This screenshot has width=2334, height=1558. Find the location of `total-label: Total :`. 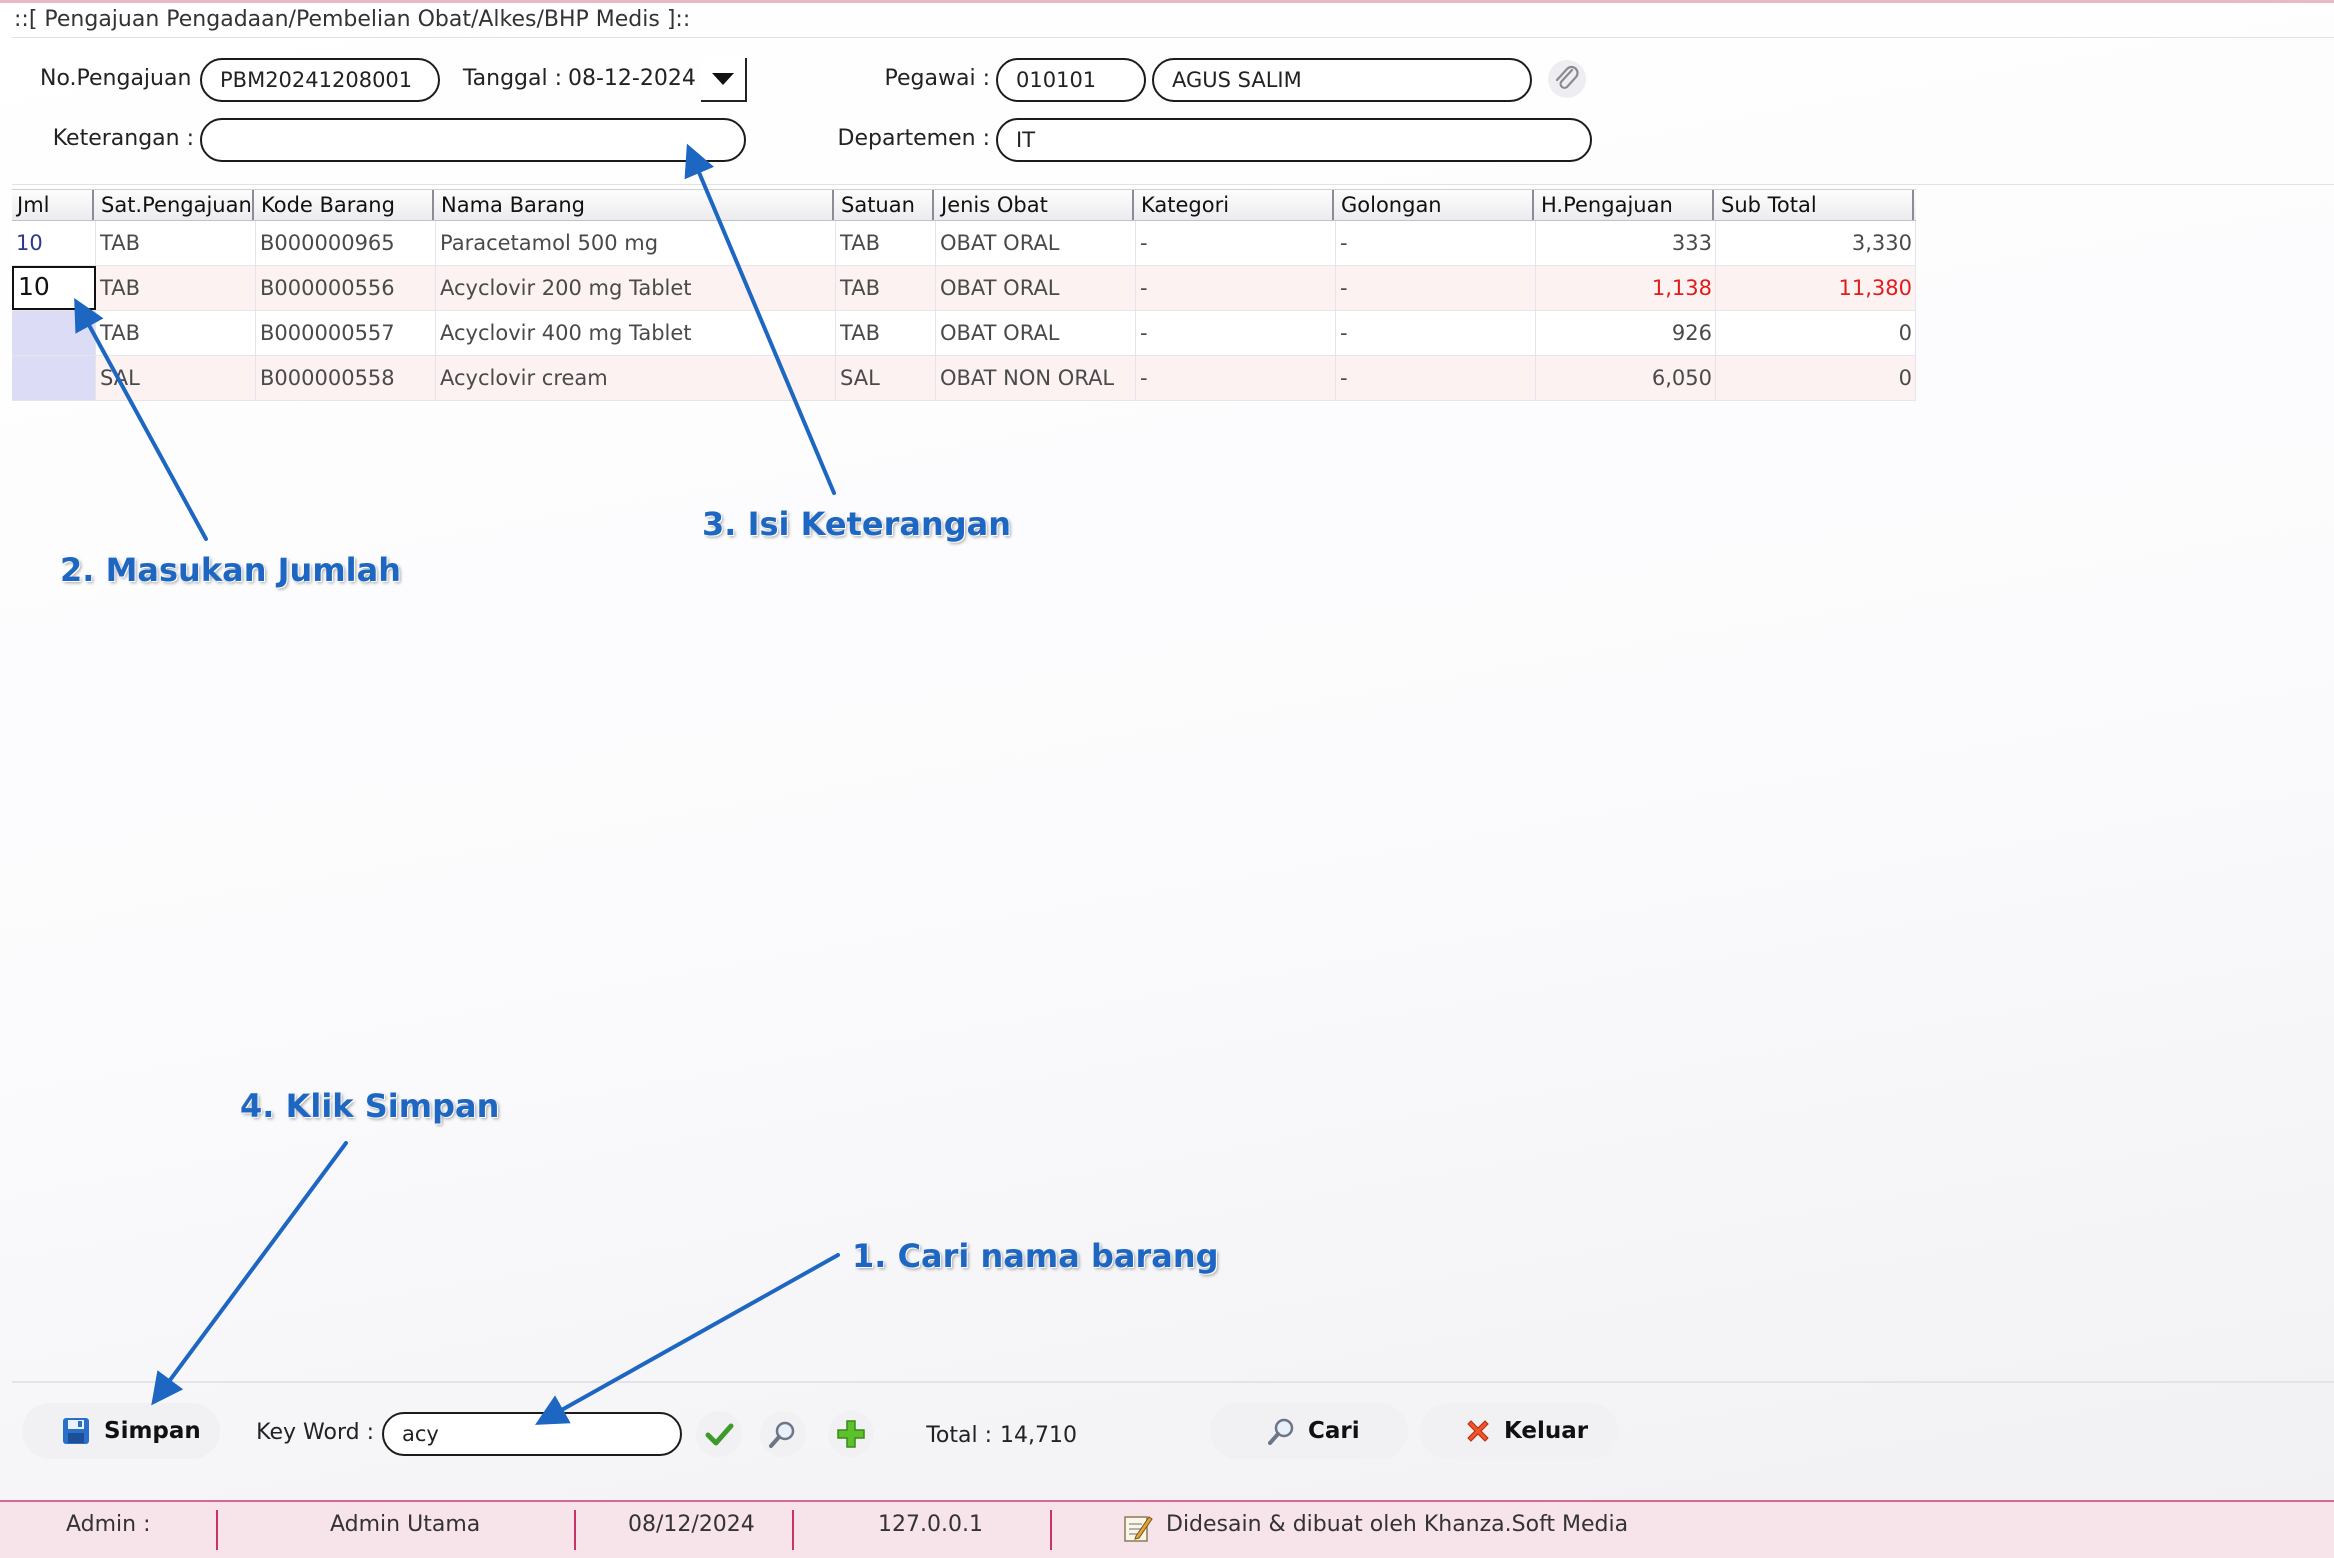

total-label: Total : is located at coordinates (959, 1435).